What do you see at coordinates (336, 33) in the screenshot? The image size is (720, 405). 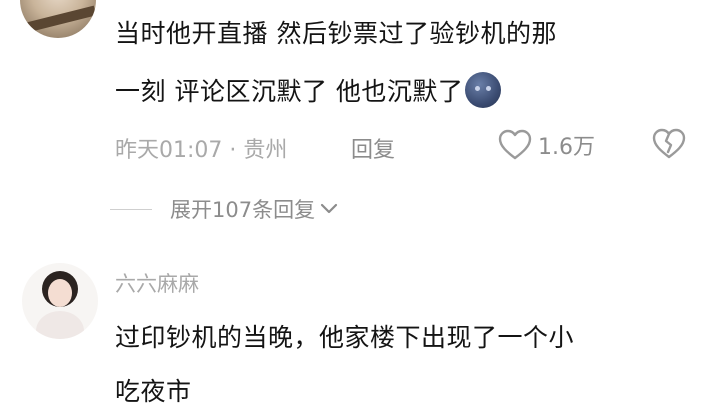 I see `comment-text-line: 当时他开直播 然后钞票过了验钞机的那` at bounding box center [336, 33].